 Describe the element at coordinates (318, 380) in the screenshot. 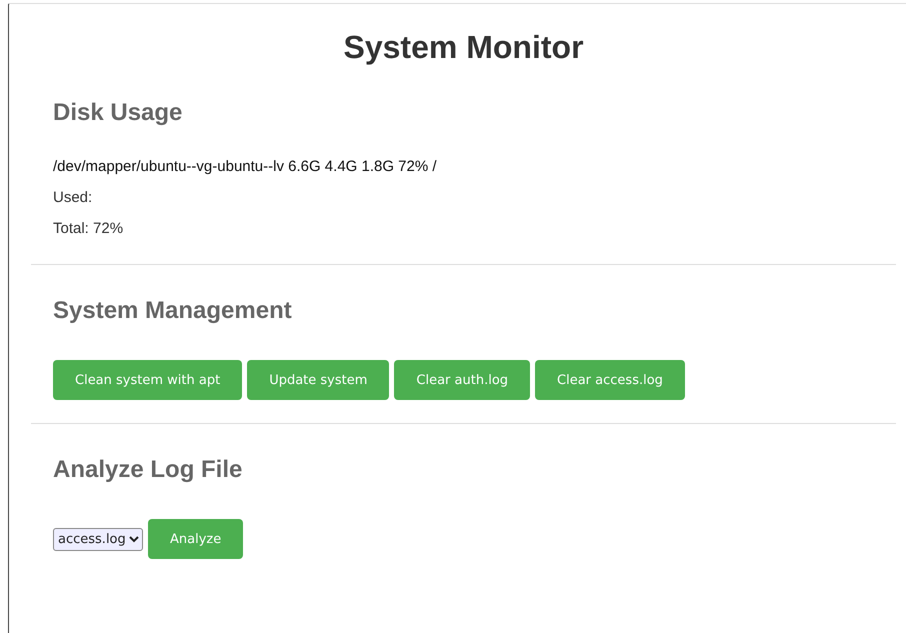

I see `action-button: Update system` at that location.